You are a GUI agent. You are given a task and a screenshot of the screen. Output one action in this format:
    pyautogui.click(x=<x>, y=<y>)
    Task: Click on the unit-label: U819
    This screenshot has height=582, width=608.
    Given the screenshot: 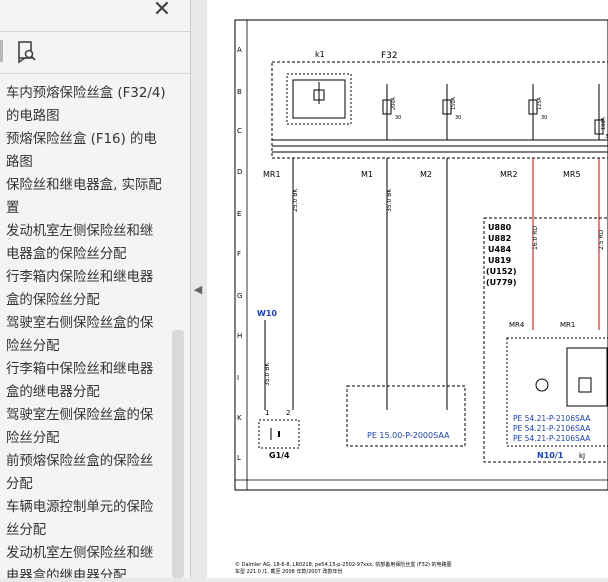 What is the action you would take?
    pyautogui.click(x=500, y=260)
    